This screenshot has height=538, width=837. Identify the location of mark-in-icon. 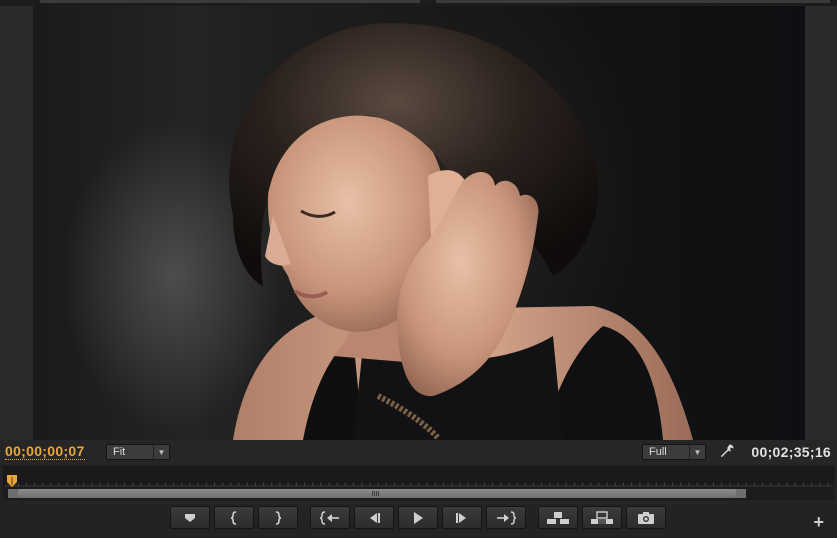
(233, 517).